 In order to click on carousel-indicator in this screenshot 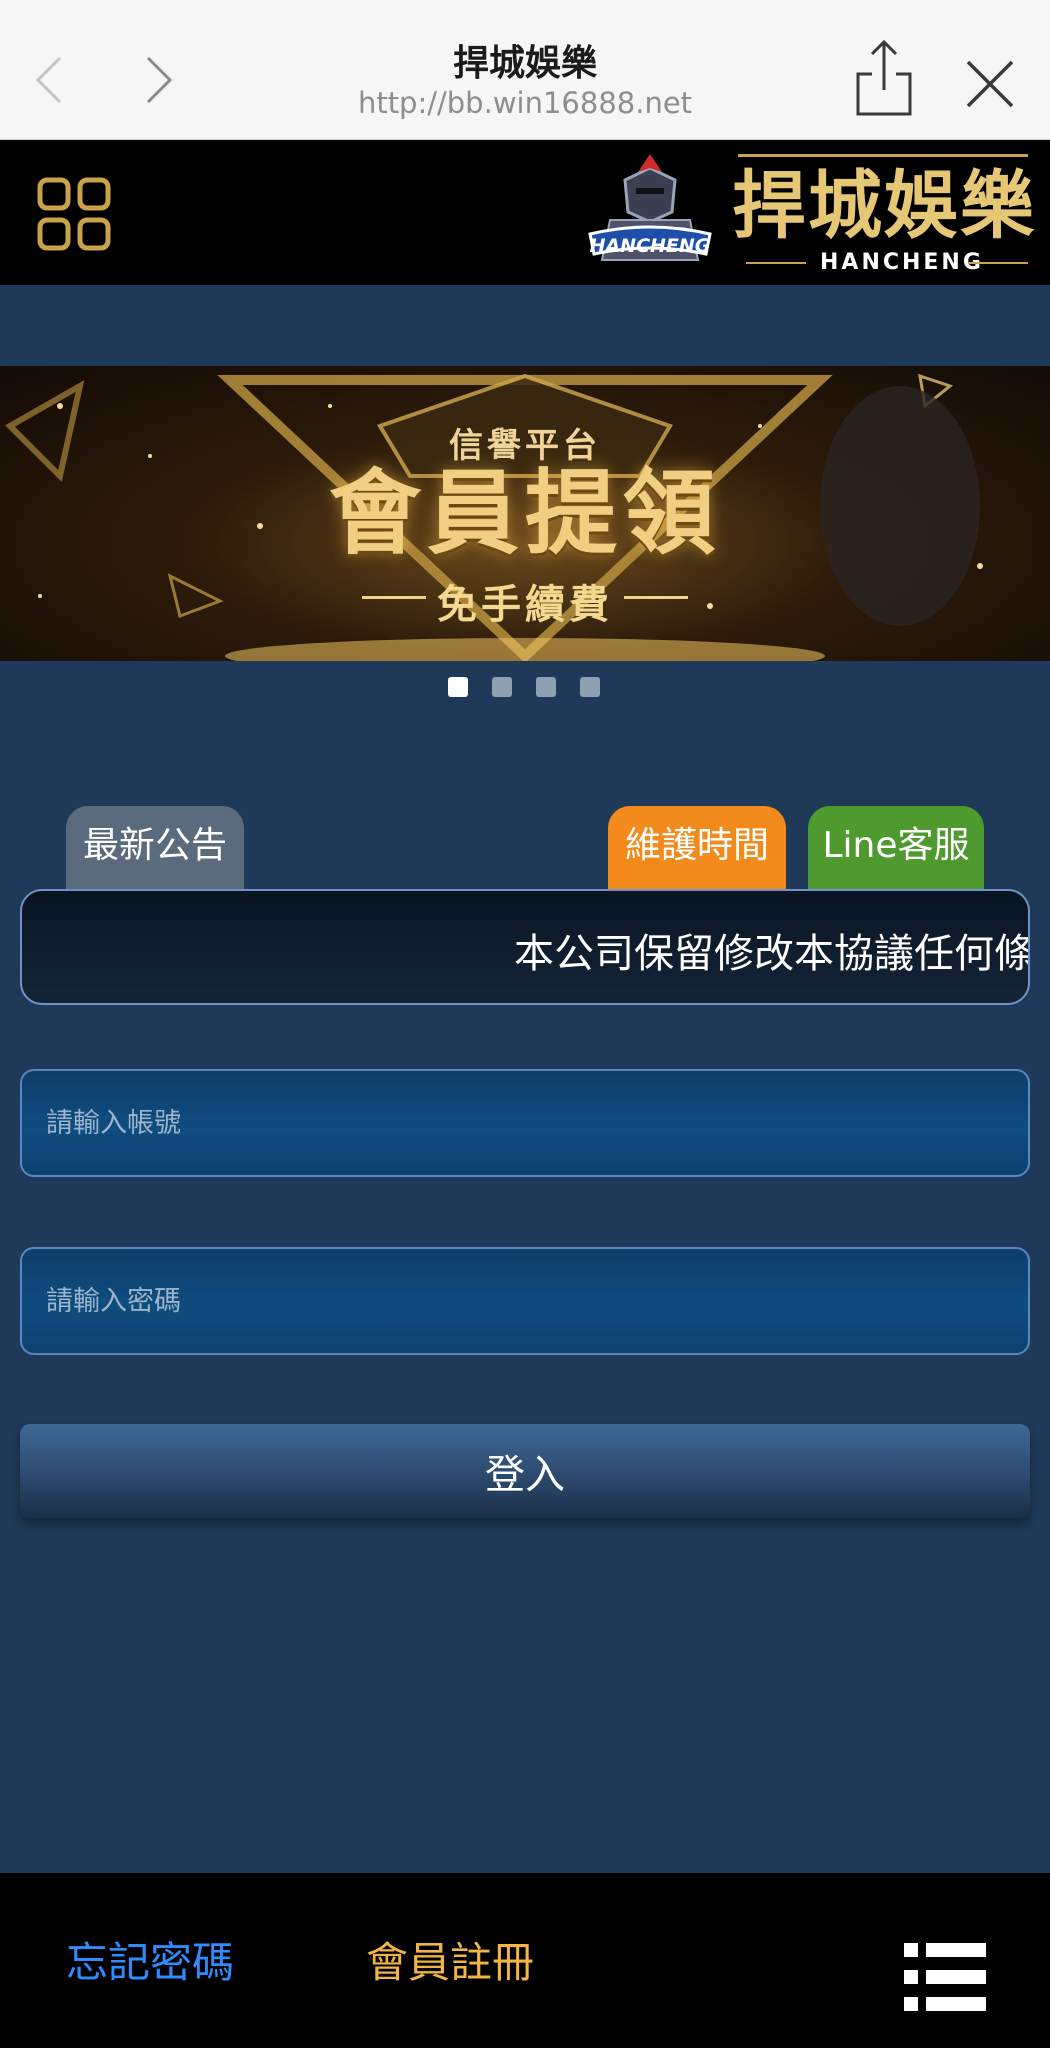, I will do `click(525, 687)`.